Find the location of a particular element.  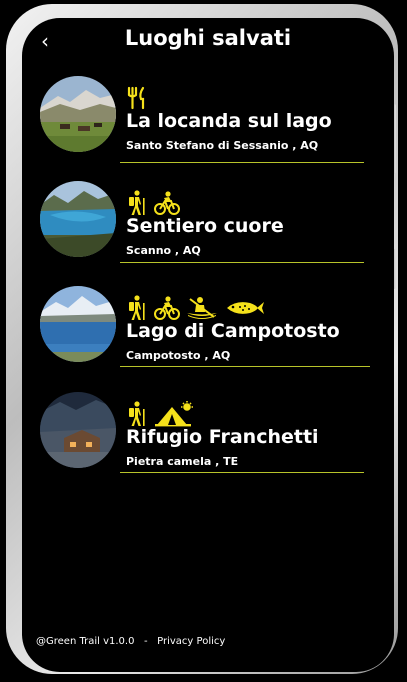

restaurant-icon is located at coordinates (136, 98).